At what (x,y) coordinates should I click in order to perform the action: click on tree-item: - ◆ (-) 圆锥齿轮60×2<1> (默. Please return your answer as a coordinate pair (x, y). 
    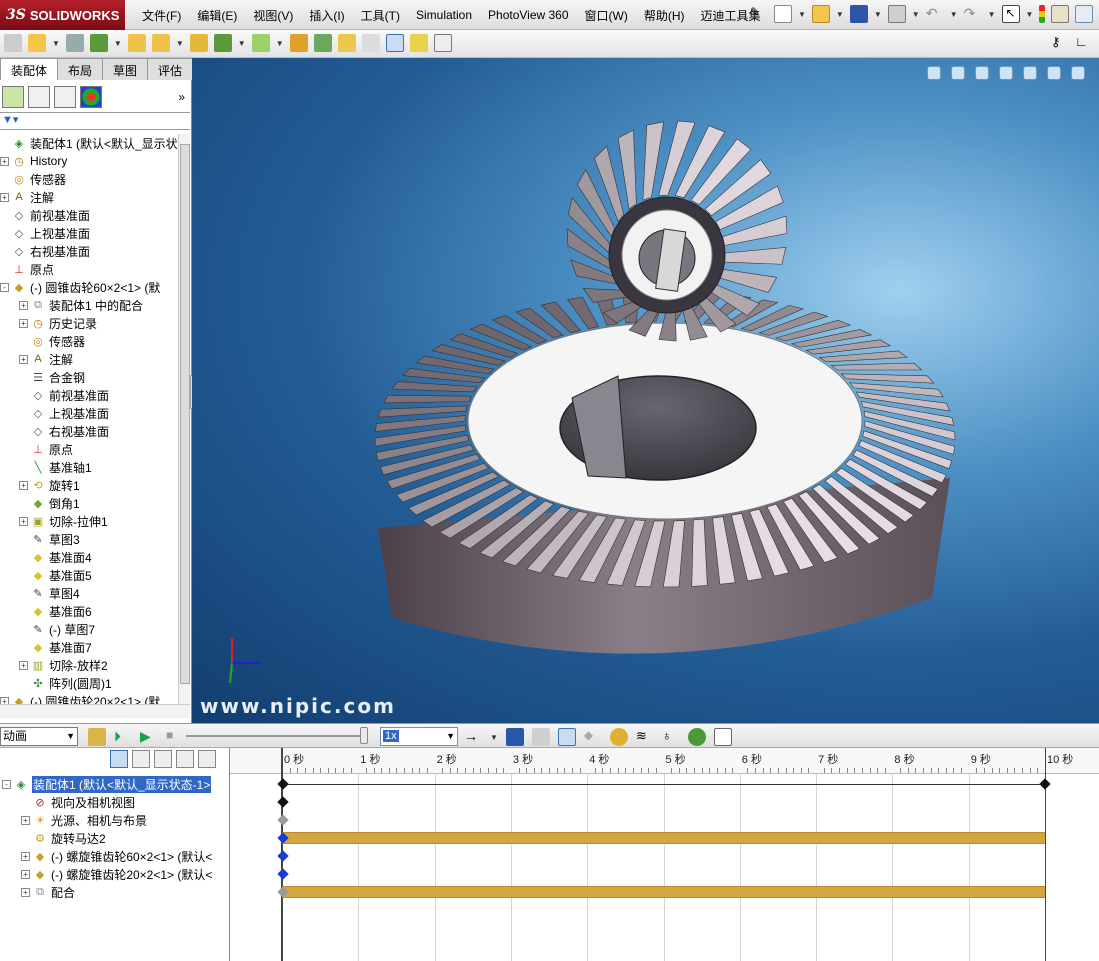
    Looking at the image, I should click on (80, 287).